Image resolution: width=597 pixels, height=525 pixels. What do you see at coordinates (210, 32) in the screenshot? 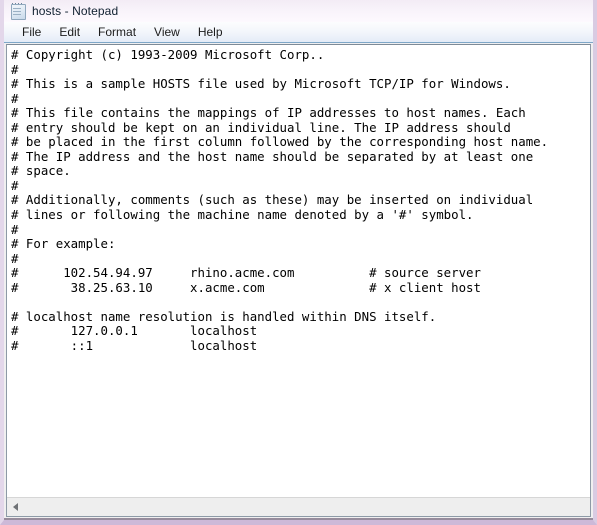
I see `menu-item-help: Help` at bounding box center [210, 32].